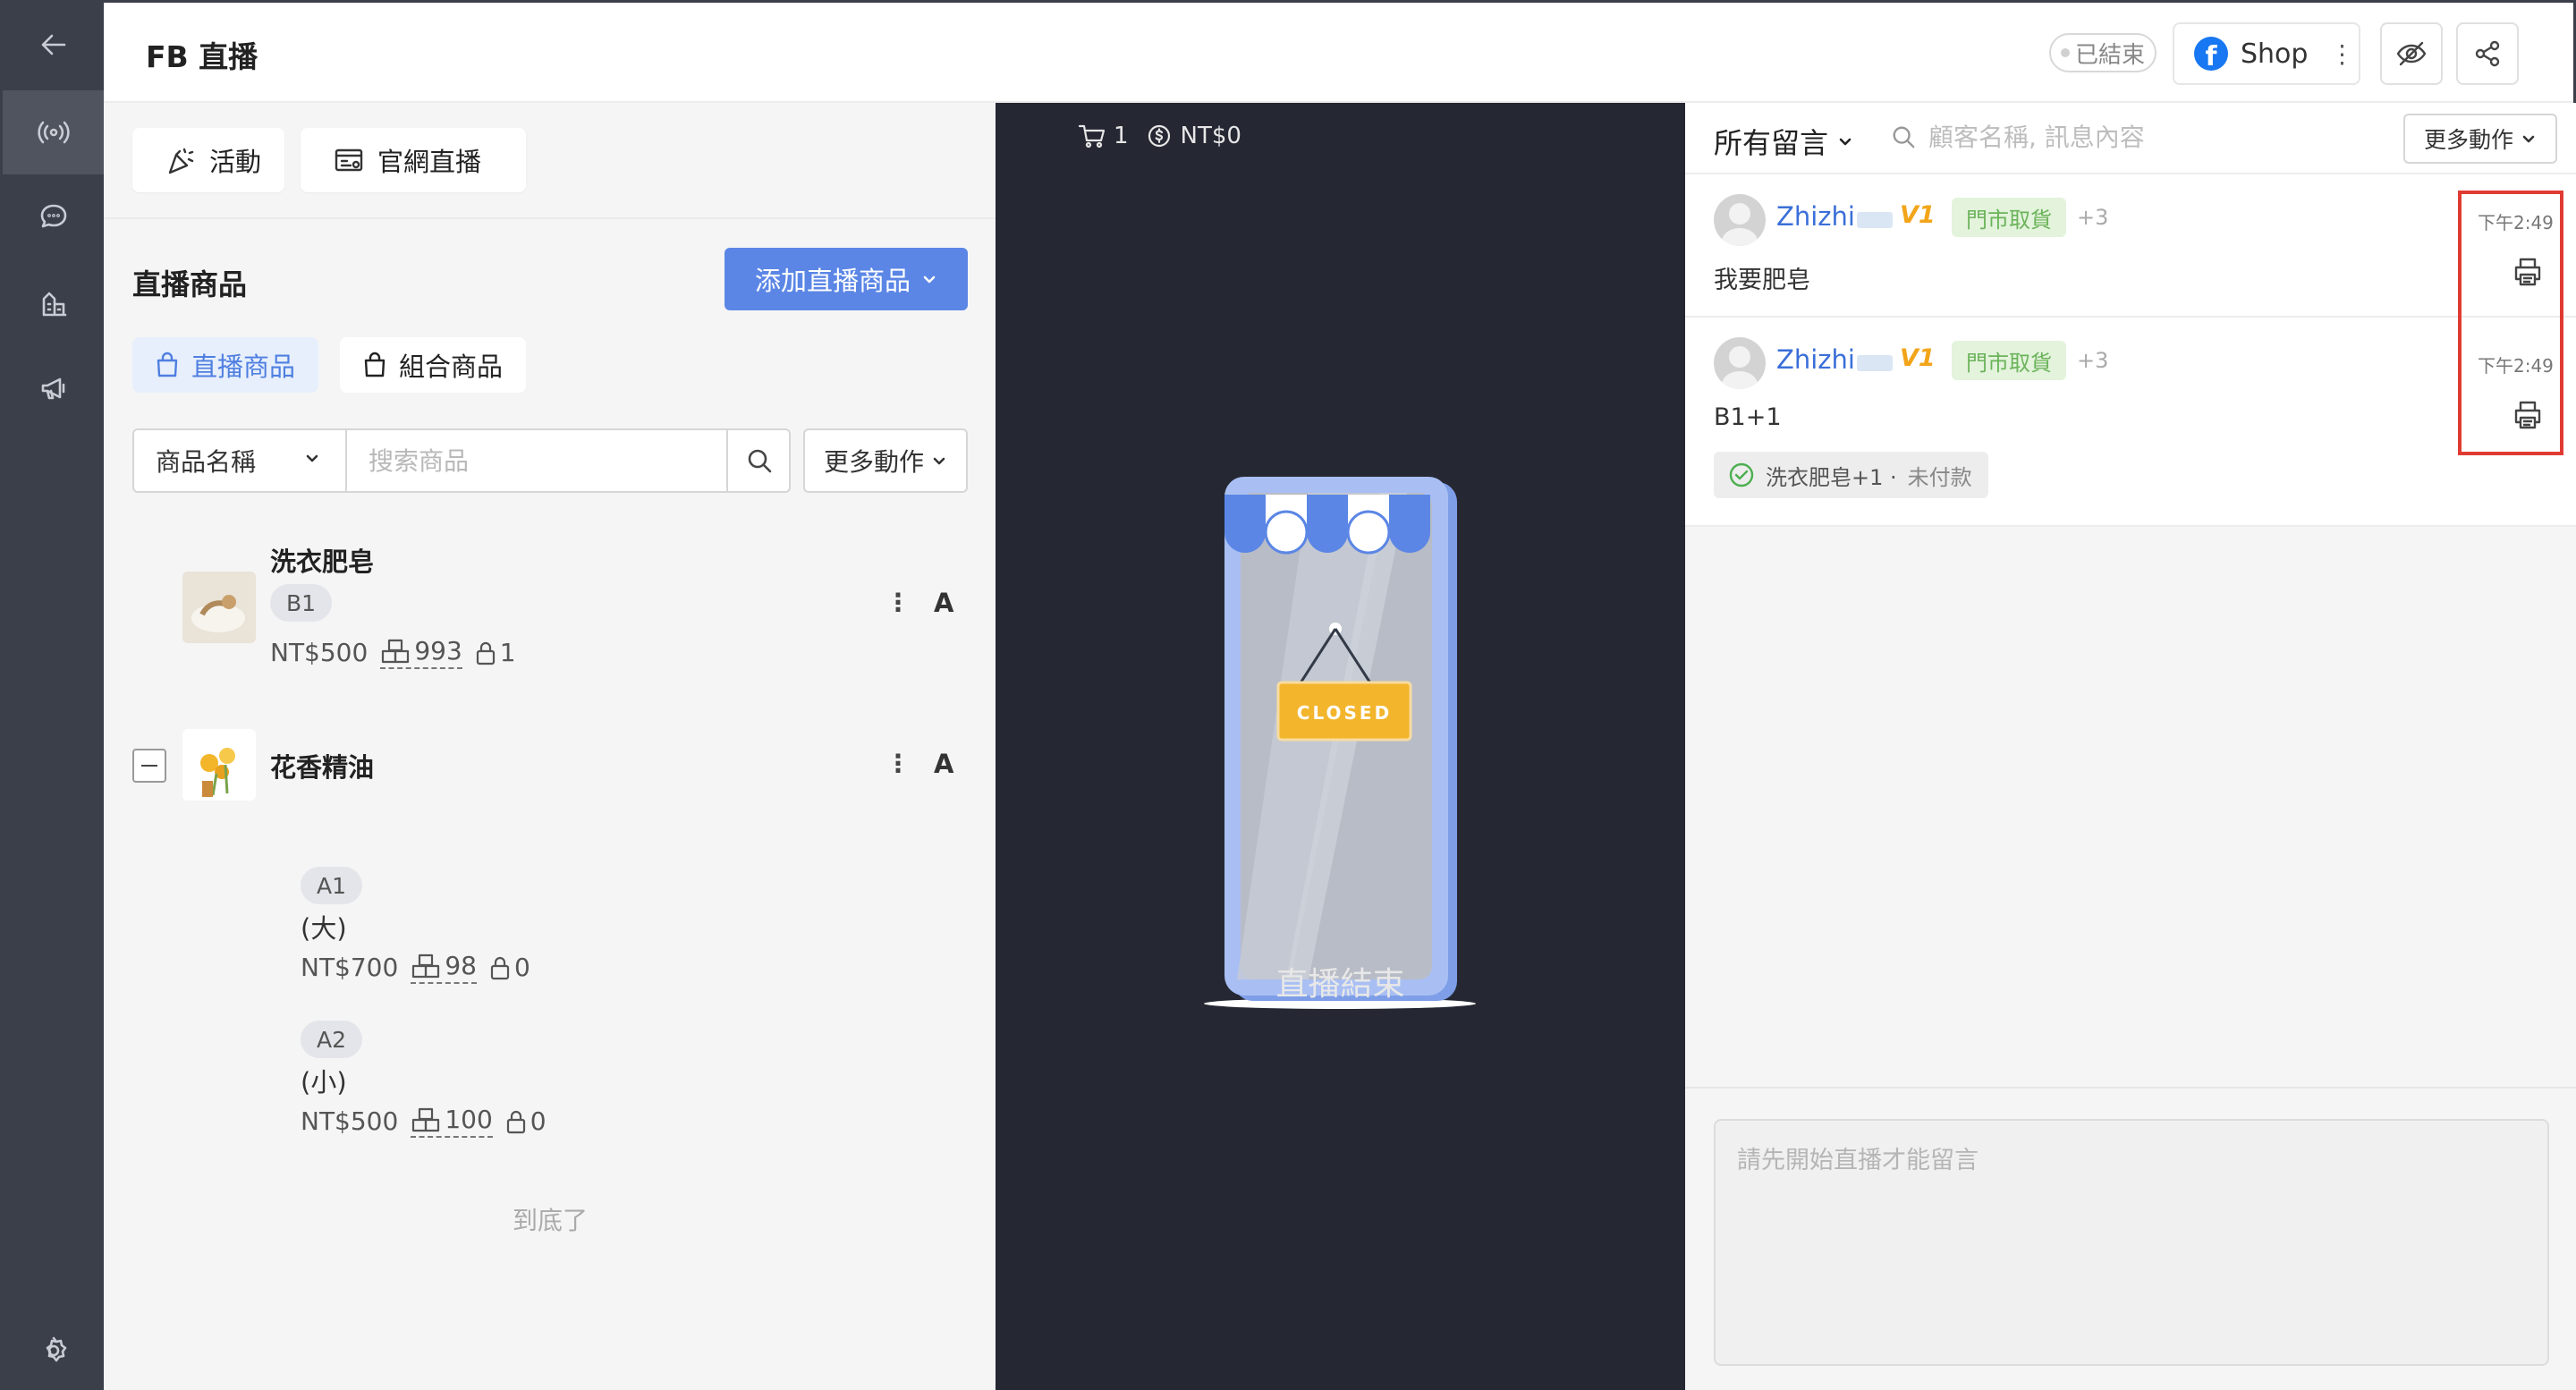  What do you see at coordinates (1918, 358) in the screenshot?
I see `vip-badge: V1` at bounding box center [1918, 358].